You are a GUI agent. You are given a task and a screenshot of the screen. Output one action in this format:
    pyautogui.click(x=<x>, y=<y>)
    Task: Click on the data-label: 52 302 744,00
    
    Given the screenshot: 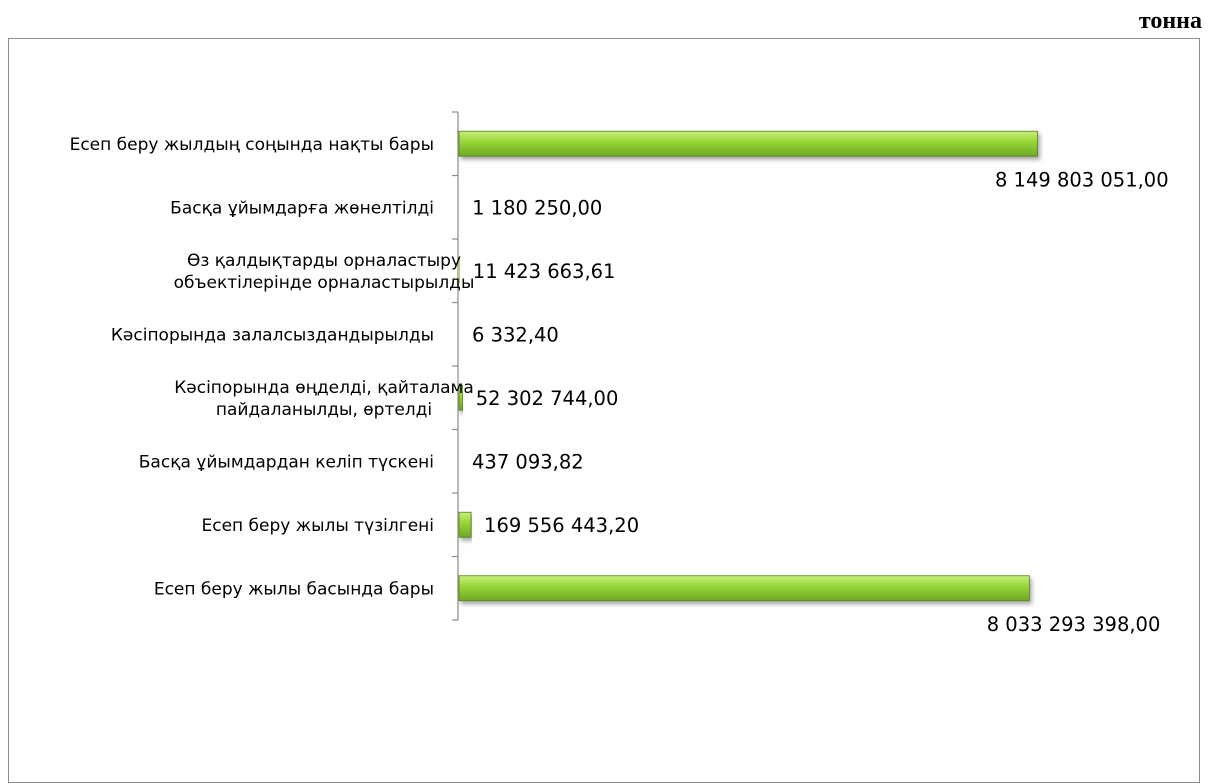 What is the action you would take?
    pyautogui.click(x=547, y=398)
    